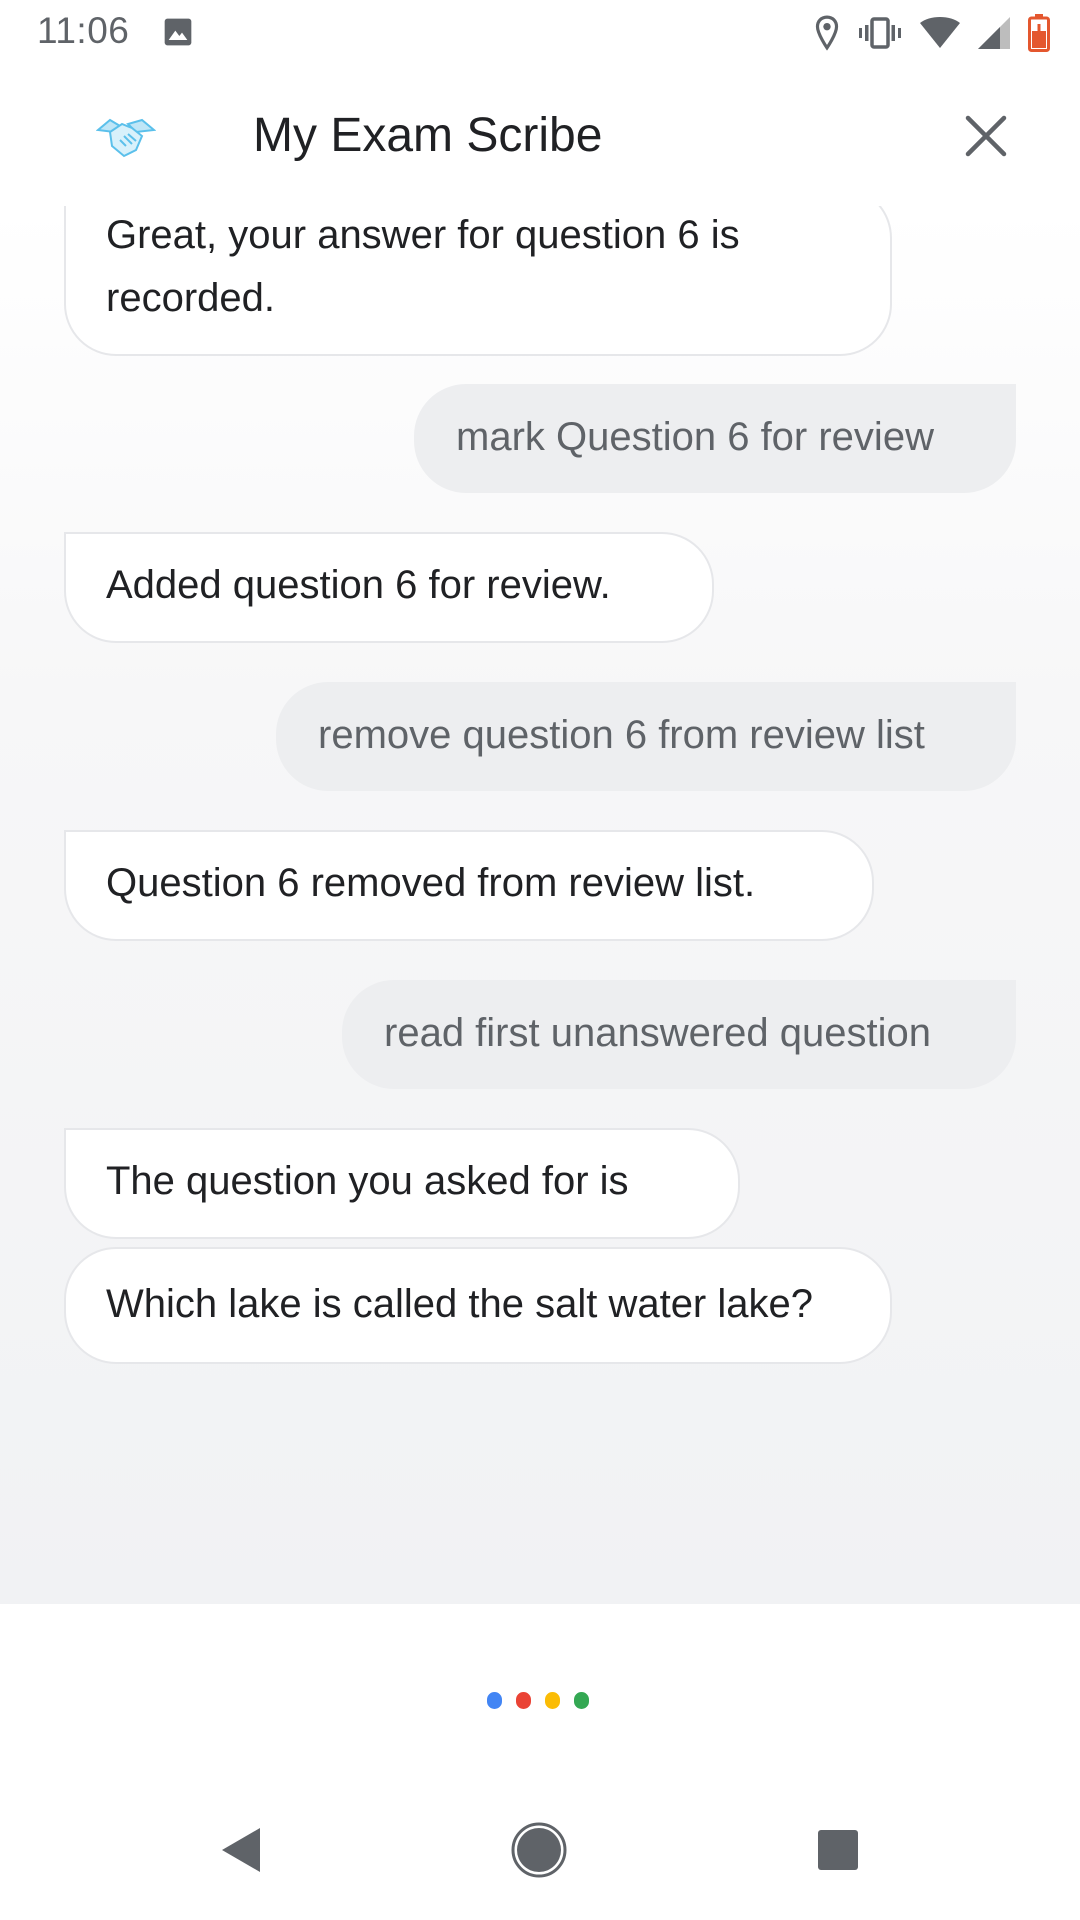 The height and width of the screenshot is (1920, 1080). Describe the element at coordinates (240, 1850) in the screenshot. I see `back-triangle-icon` at that location.